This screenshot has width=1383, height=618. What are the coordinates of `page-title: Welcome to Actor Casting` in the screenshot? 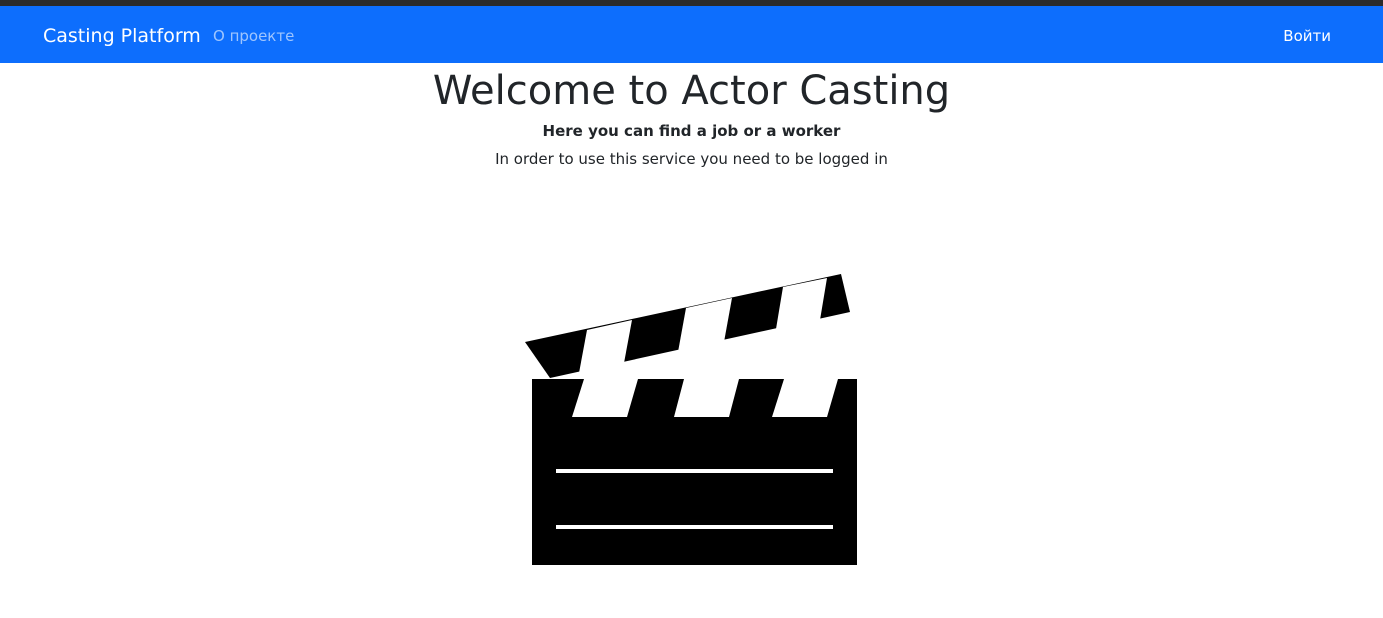 It's located at (691, 91).